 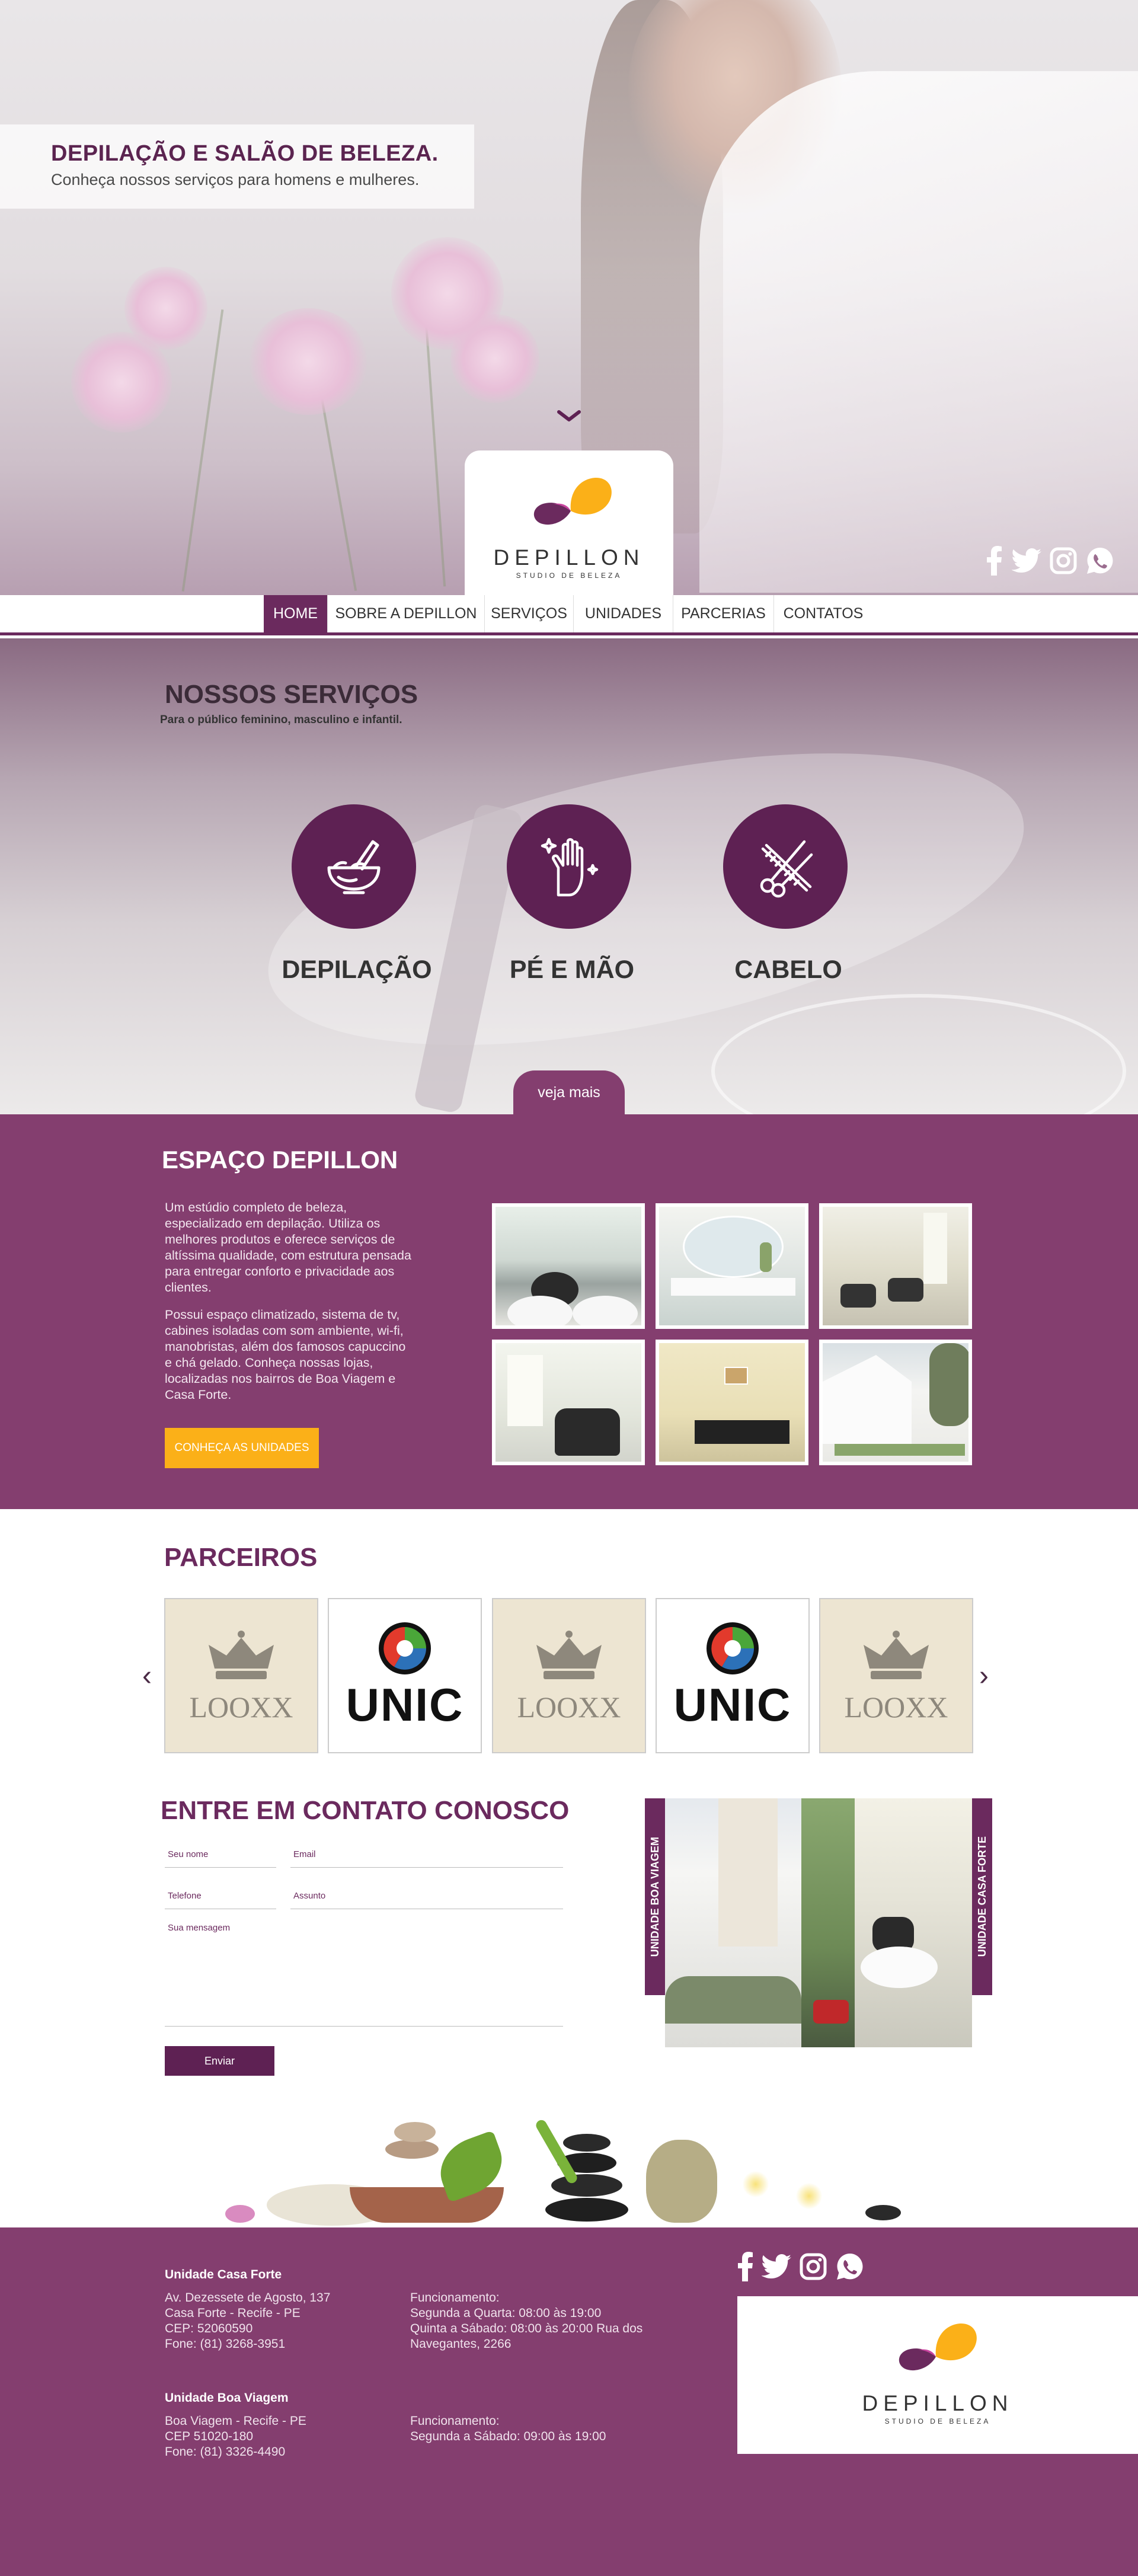 I want to click on conheca-unidades-button: CONHEÇA AS UNIDADES, so click(x=242, y=1448).